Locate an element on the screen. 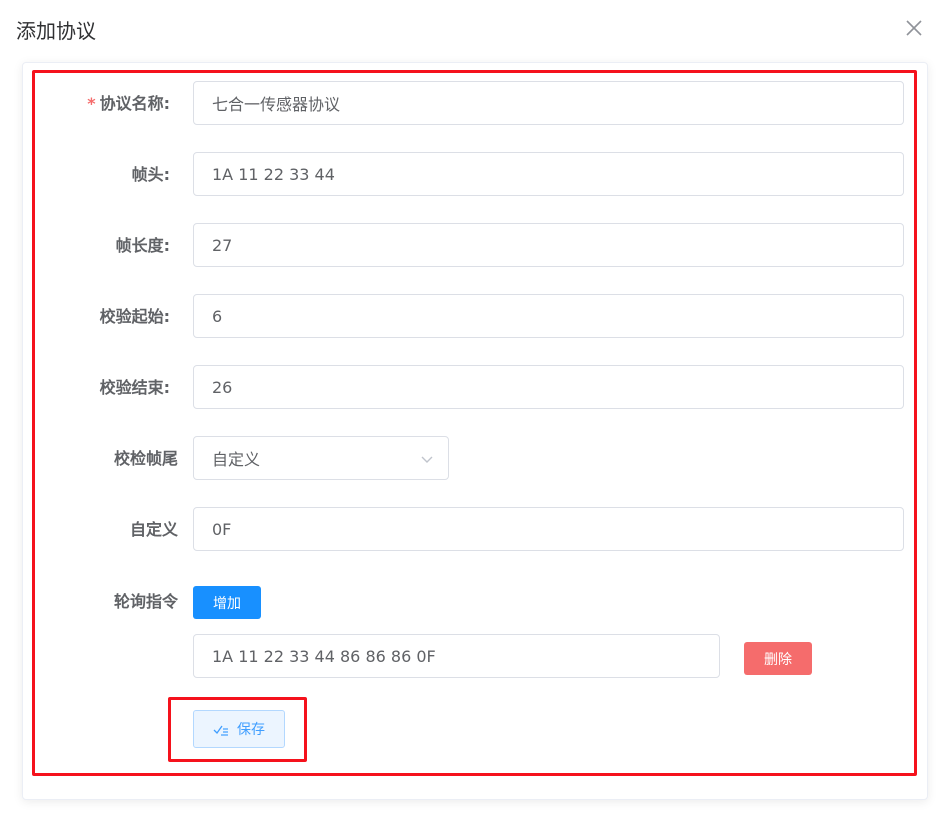 Image resolution: width=950 pixels, height=815 pixels. custom-label: 自定义 is located at coordinates (103, 530).